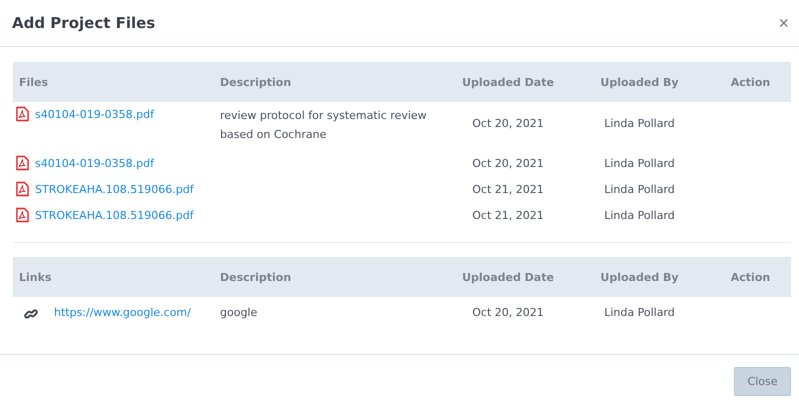 The height and width of the screenshot is (407, 799). Describe the element at coordinates (783, 23) in the screenshot. I see `close-button: ×` at that location.